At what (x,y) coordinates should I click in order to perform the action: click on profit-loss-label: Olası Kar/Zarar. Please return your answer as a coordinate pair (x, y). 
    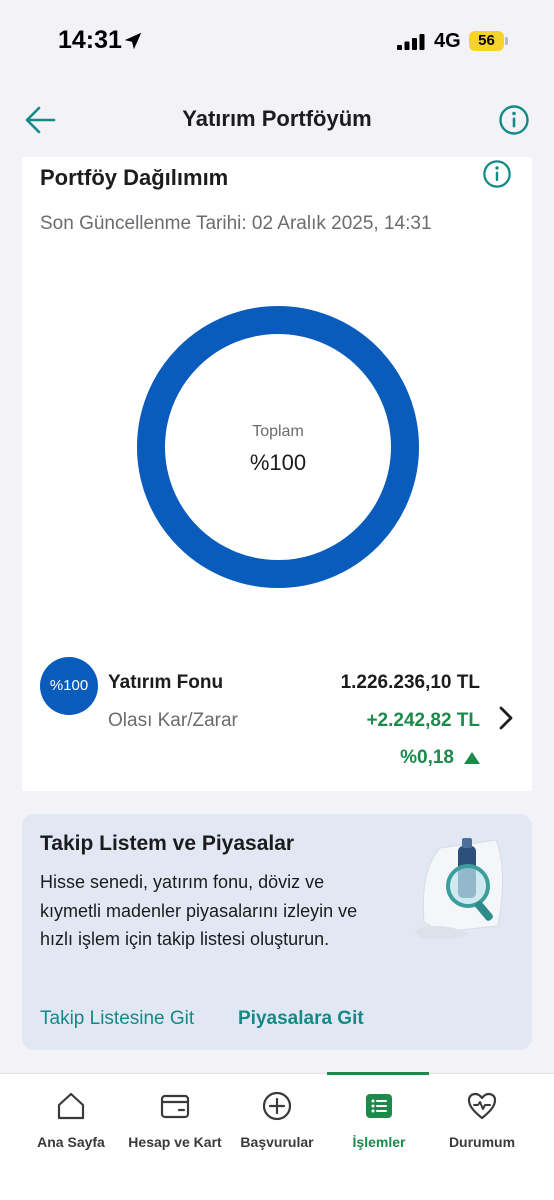
    Looking at the image, I should click on (173, 720).